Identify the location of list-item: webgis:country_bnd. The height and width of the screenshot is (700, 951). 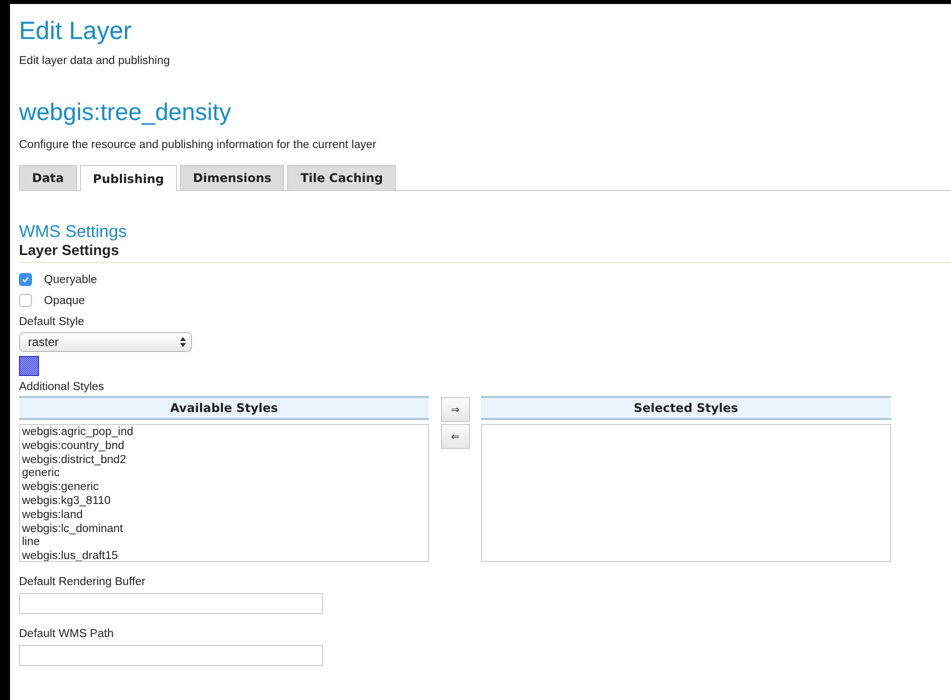
(224, 447).